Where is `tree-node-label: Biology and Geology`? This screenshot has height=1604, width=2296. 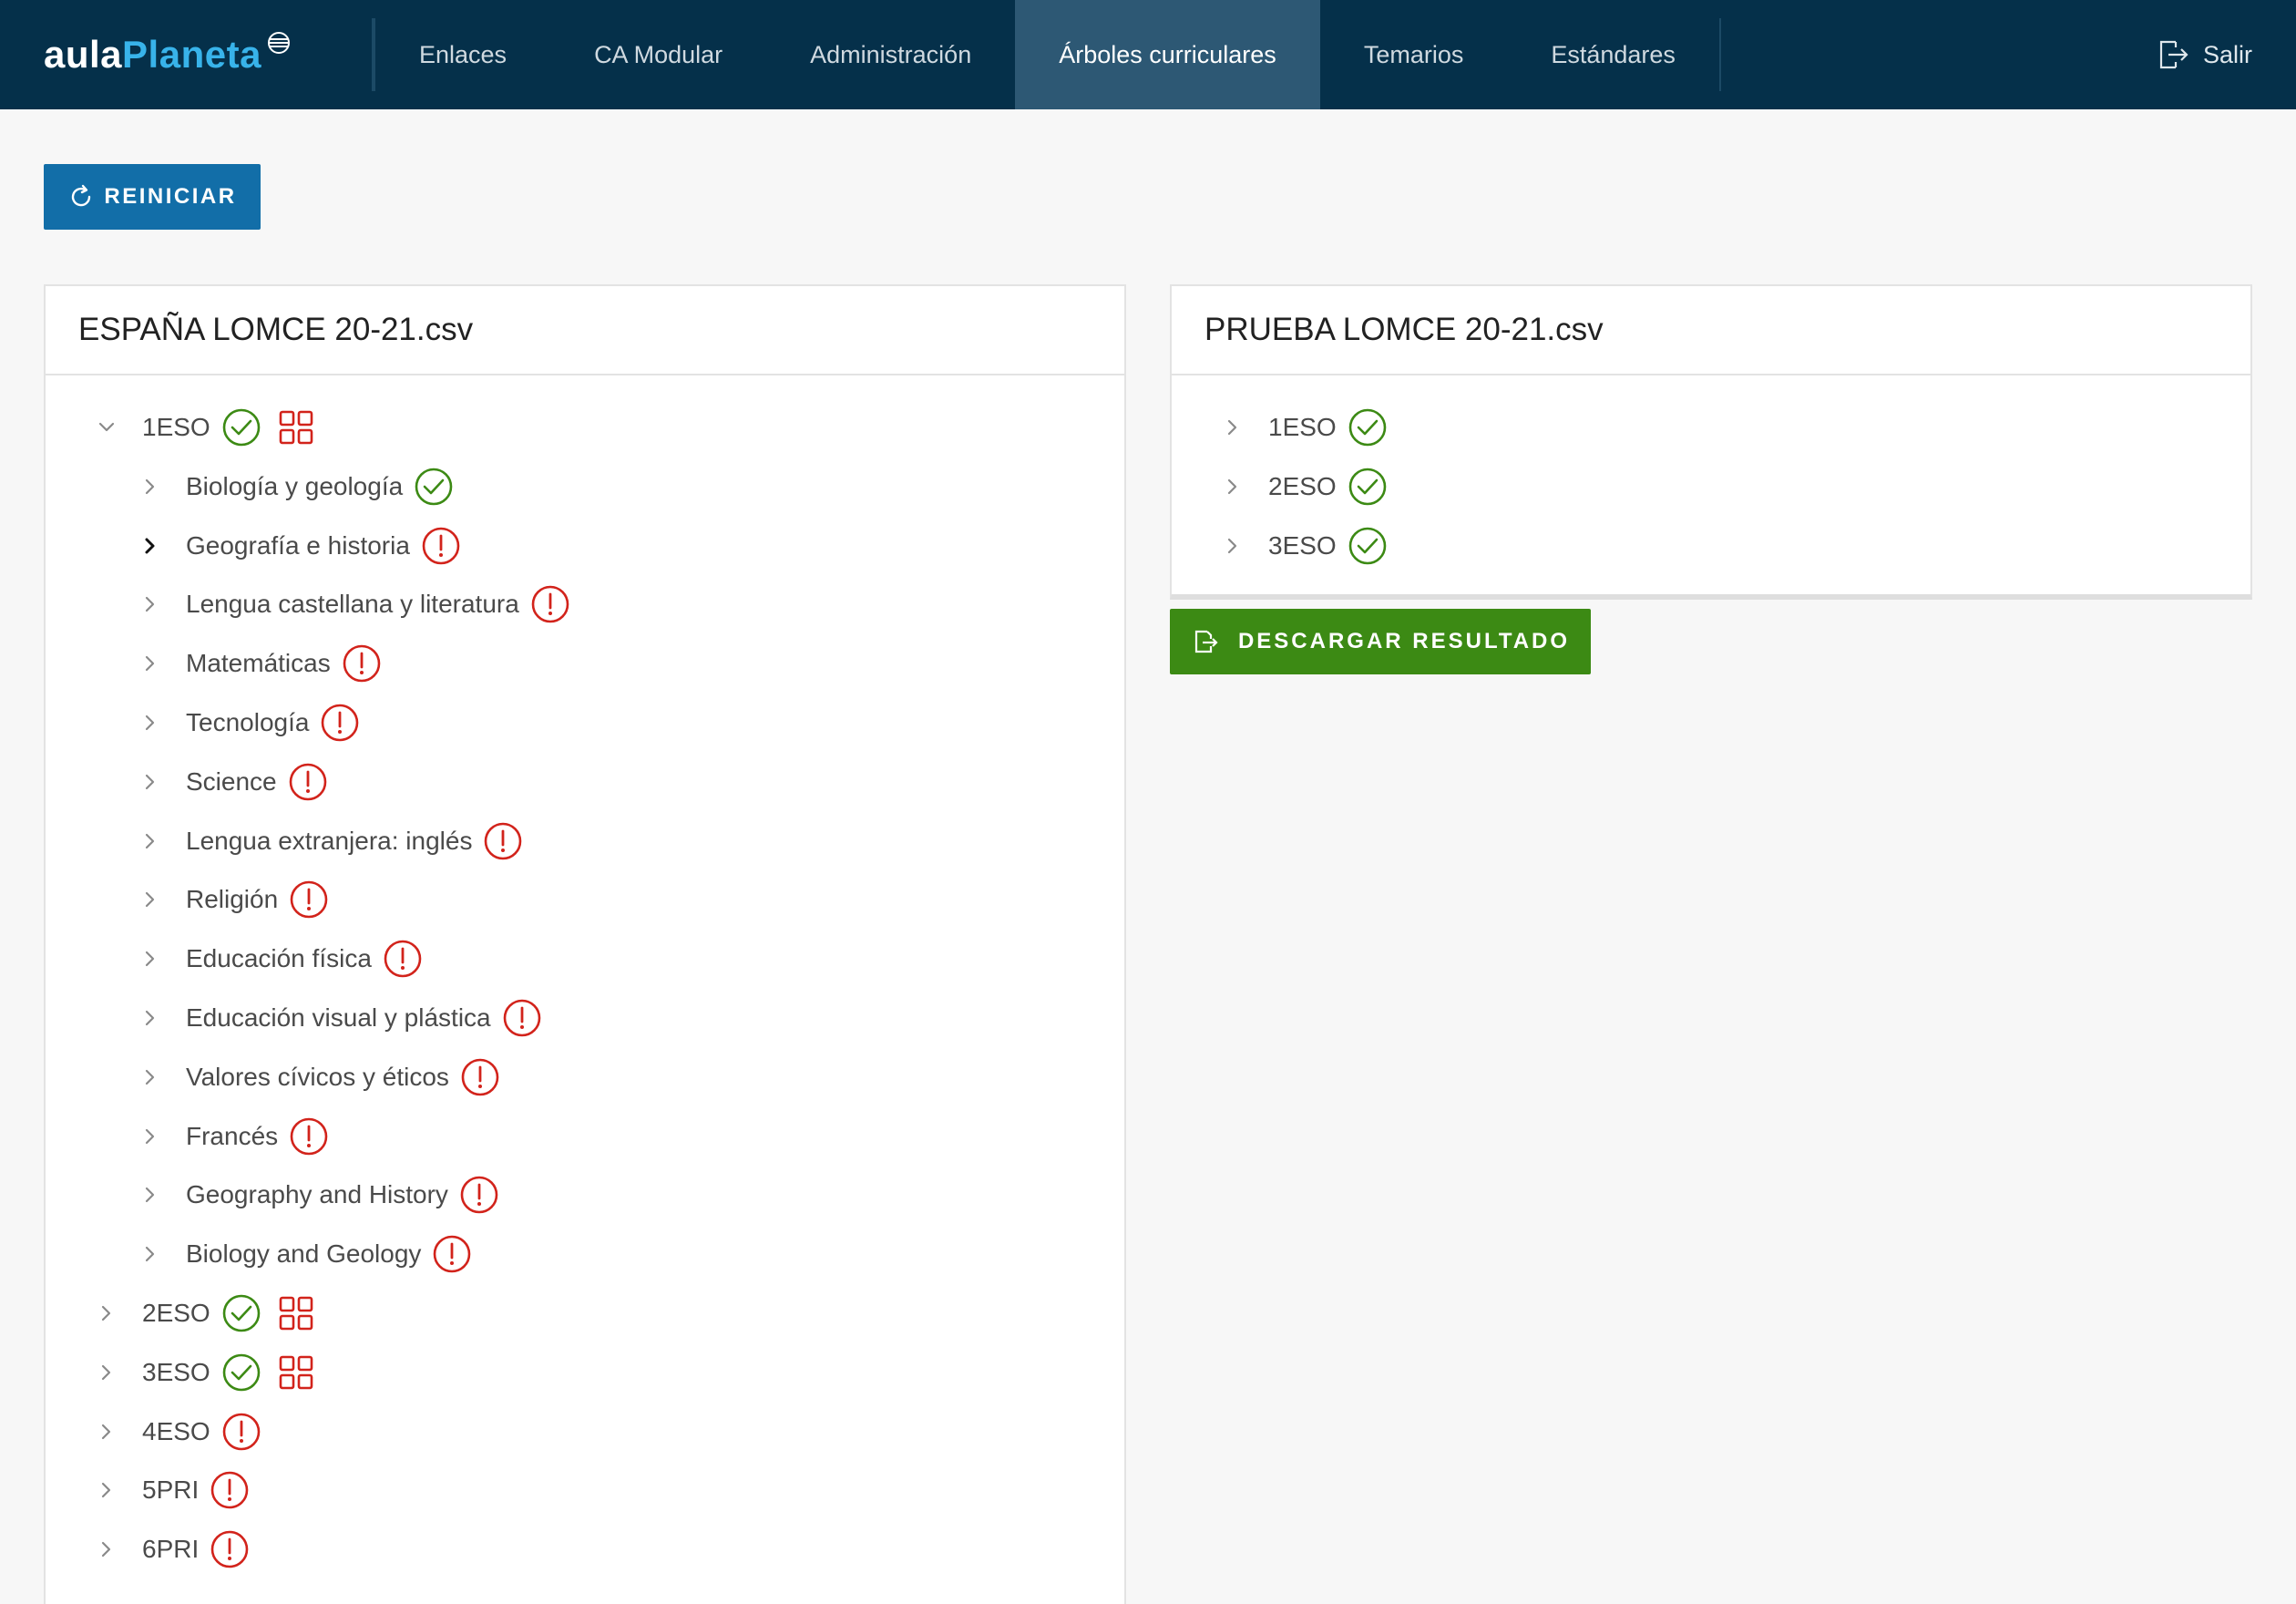
tree-node-label: Biology and Geology is located at coordinates (304, 1254).